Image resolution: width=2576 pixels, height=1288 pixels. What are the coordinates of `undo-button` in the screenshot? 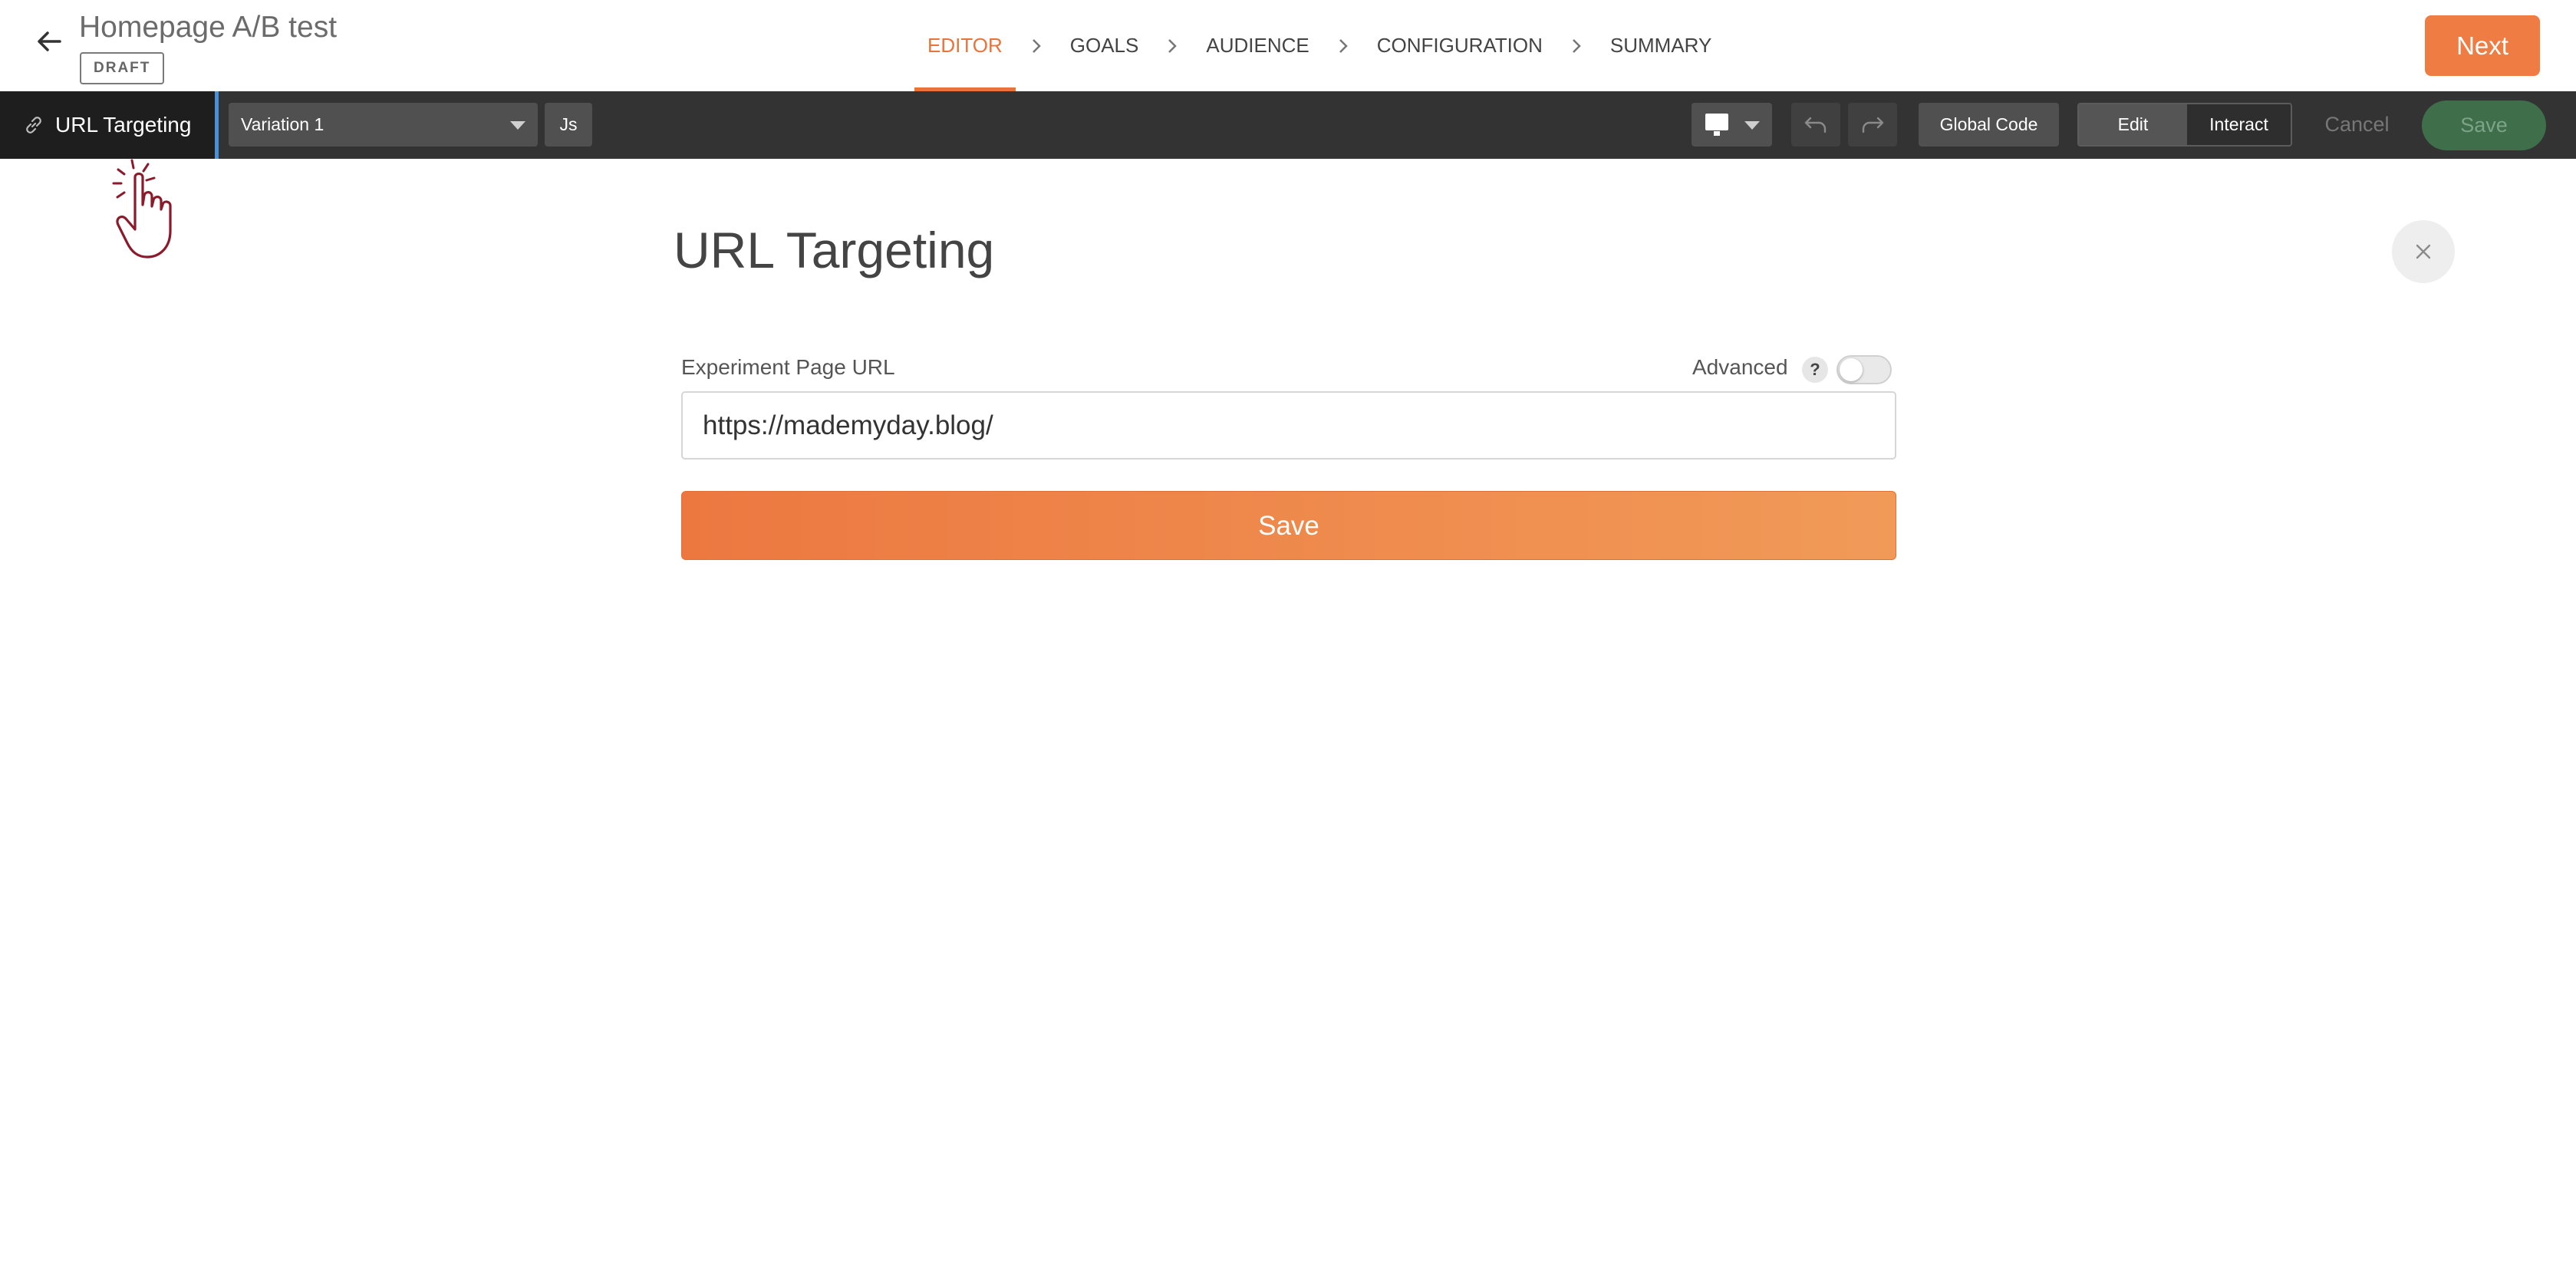 It's located at (1815, 125).